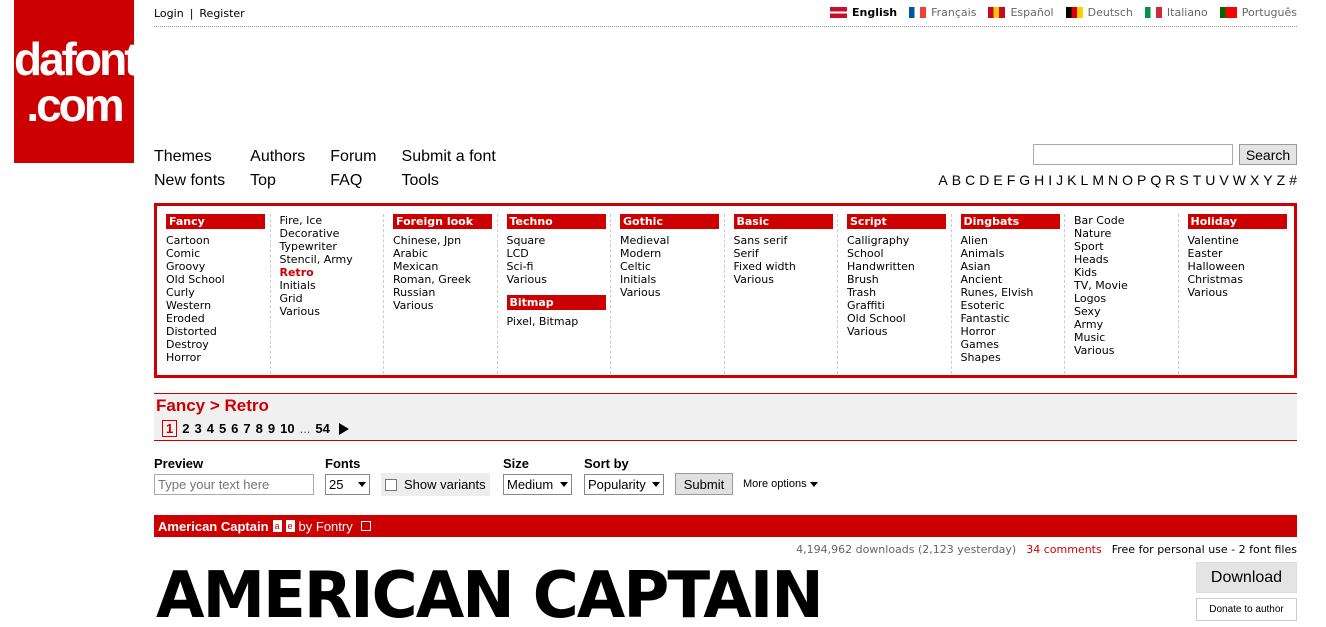 The image size is (1326, 627). Describe the element at coordinates (786, 253) in the screenshot. I see `category-link: Serif` at that location.